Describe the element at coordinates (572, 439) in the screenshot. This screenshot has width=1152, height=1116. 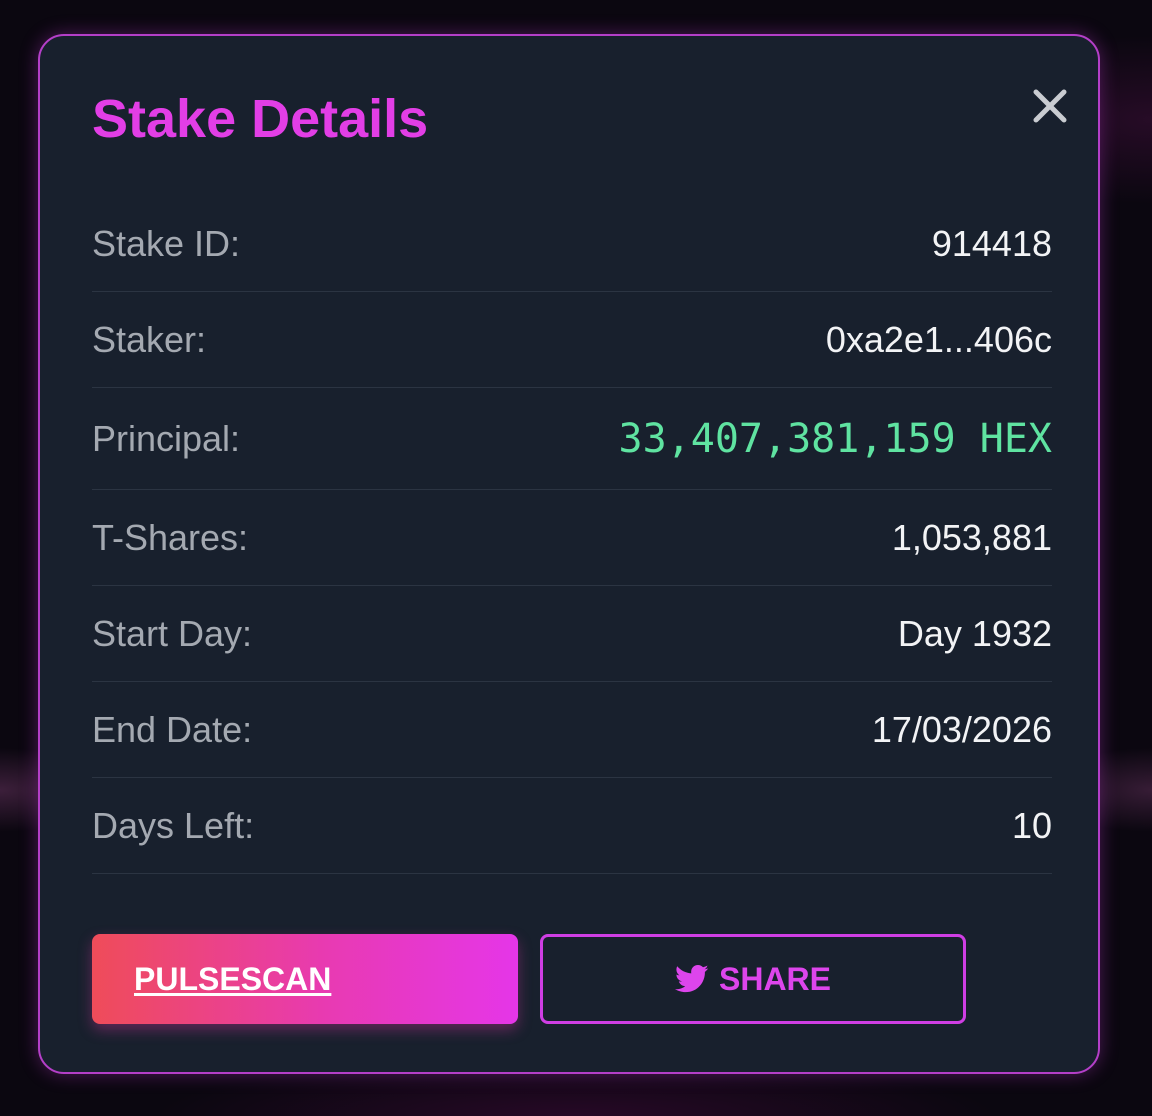
I see `row-principal: Principal: 33,407,381,159 HEX` at that location.